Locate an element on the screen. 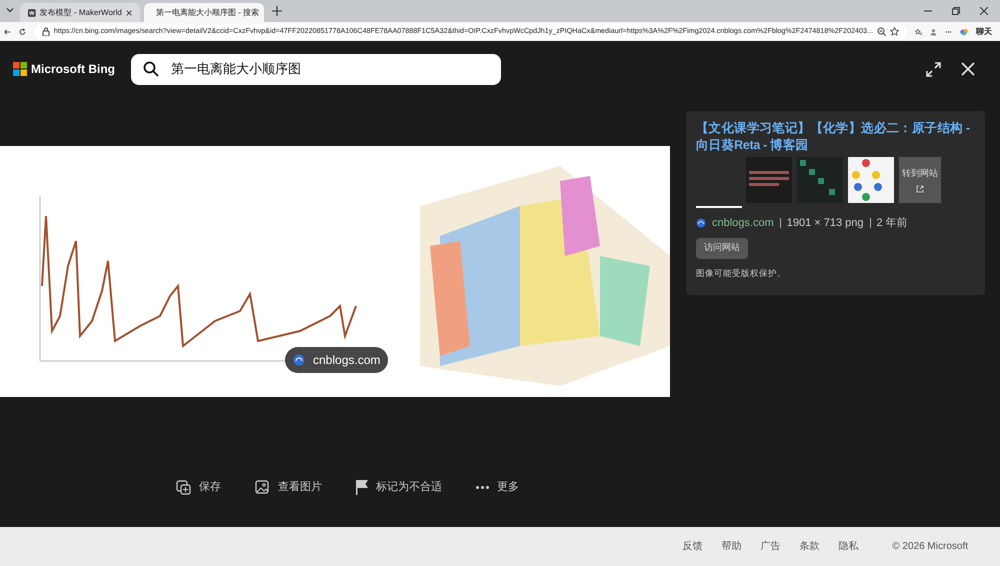 This screenshot has height=566, width=1000. result-title-link: 【文化课学习笔记】【化学】选必二：原子结构 - 向日葵Reta - 博客园 is located at coordinates (835, 137).